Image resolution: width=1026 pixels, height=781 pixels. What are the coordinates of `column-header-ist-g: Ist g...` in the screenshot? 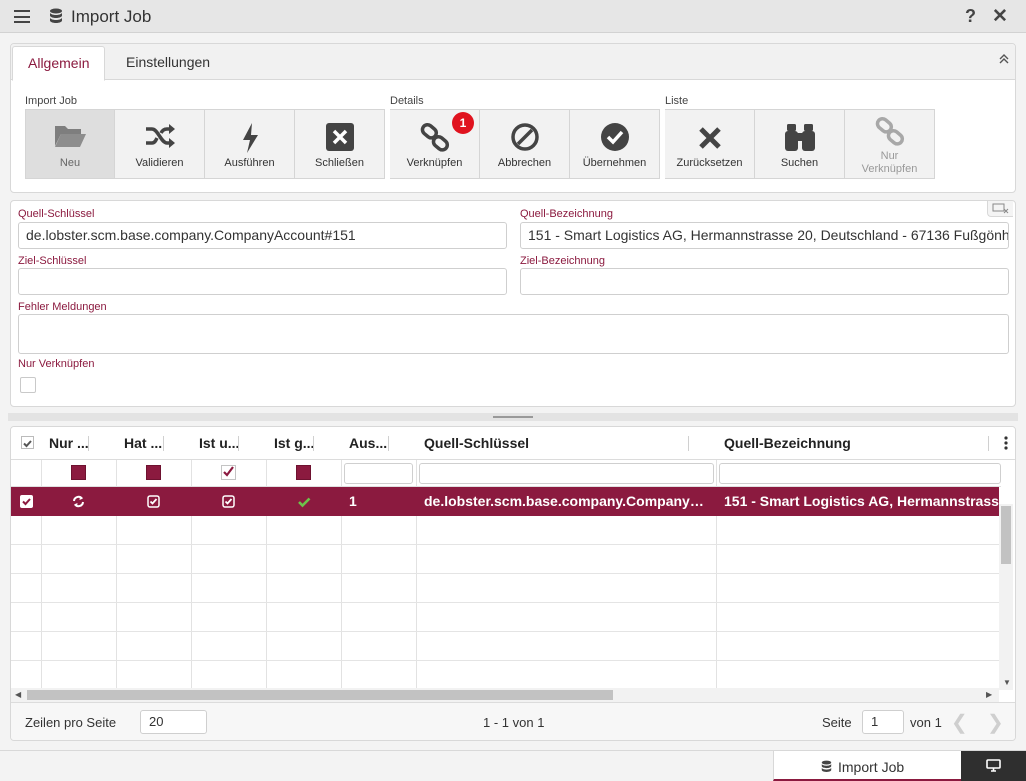 It's located at (303, 443).